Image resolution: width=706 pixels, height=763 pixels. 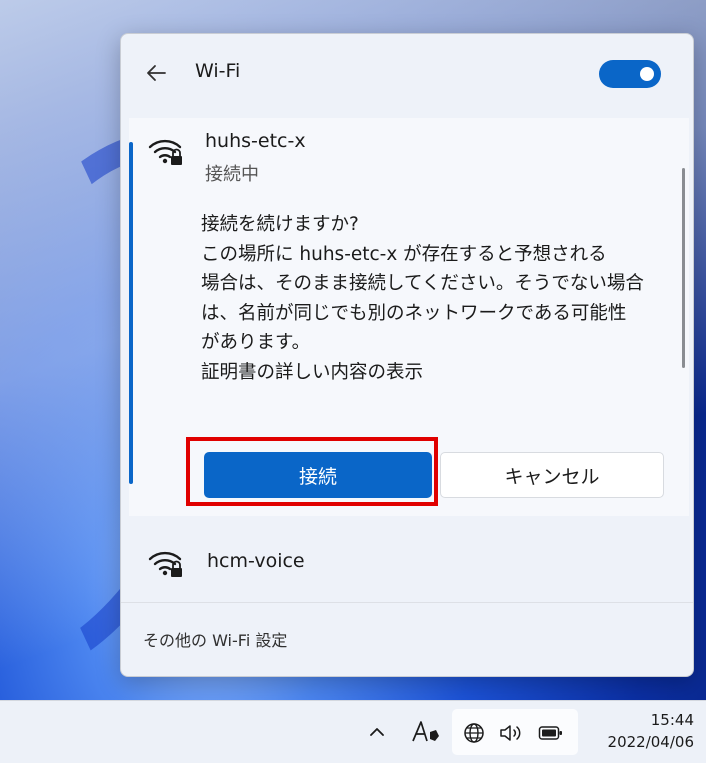 I want to click on selection-accent-bar, so click(x=131, y=313).